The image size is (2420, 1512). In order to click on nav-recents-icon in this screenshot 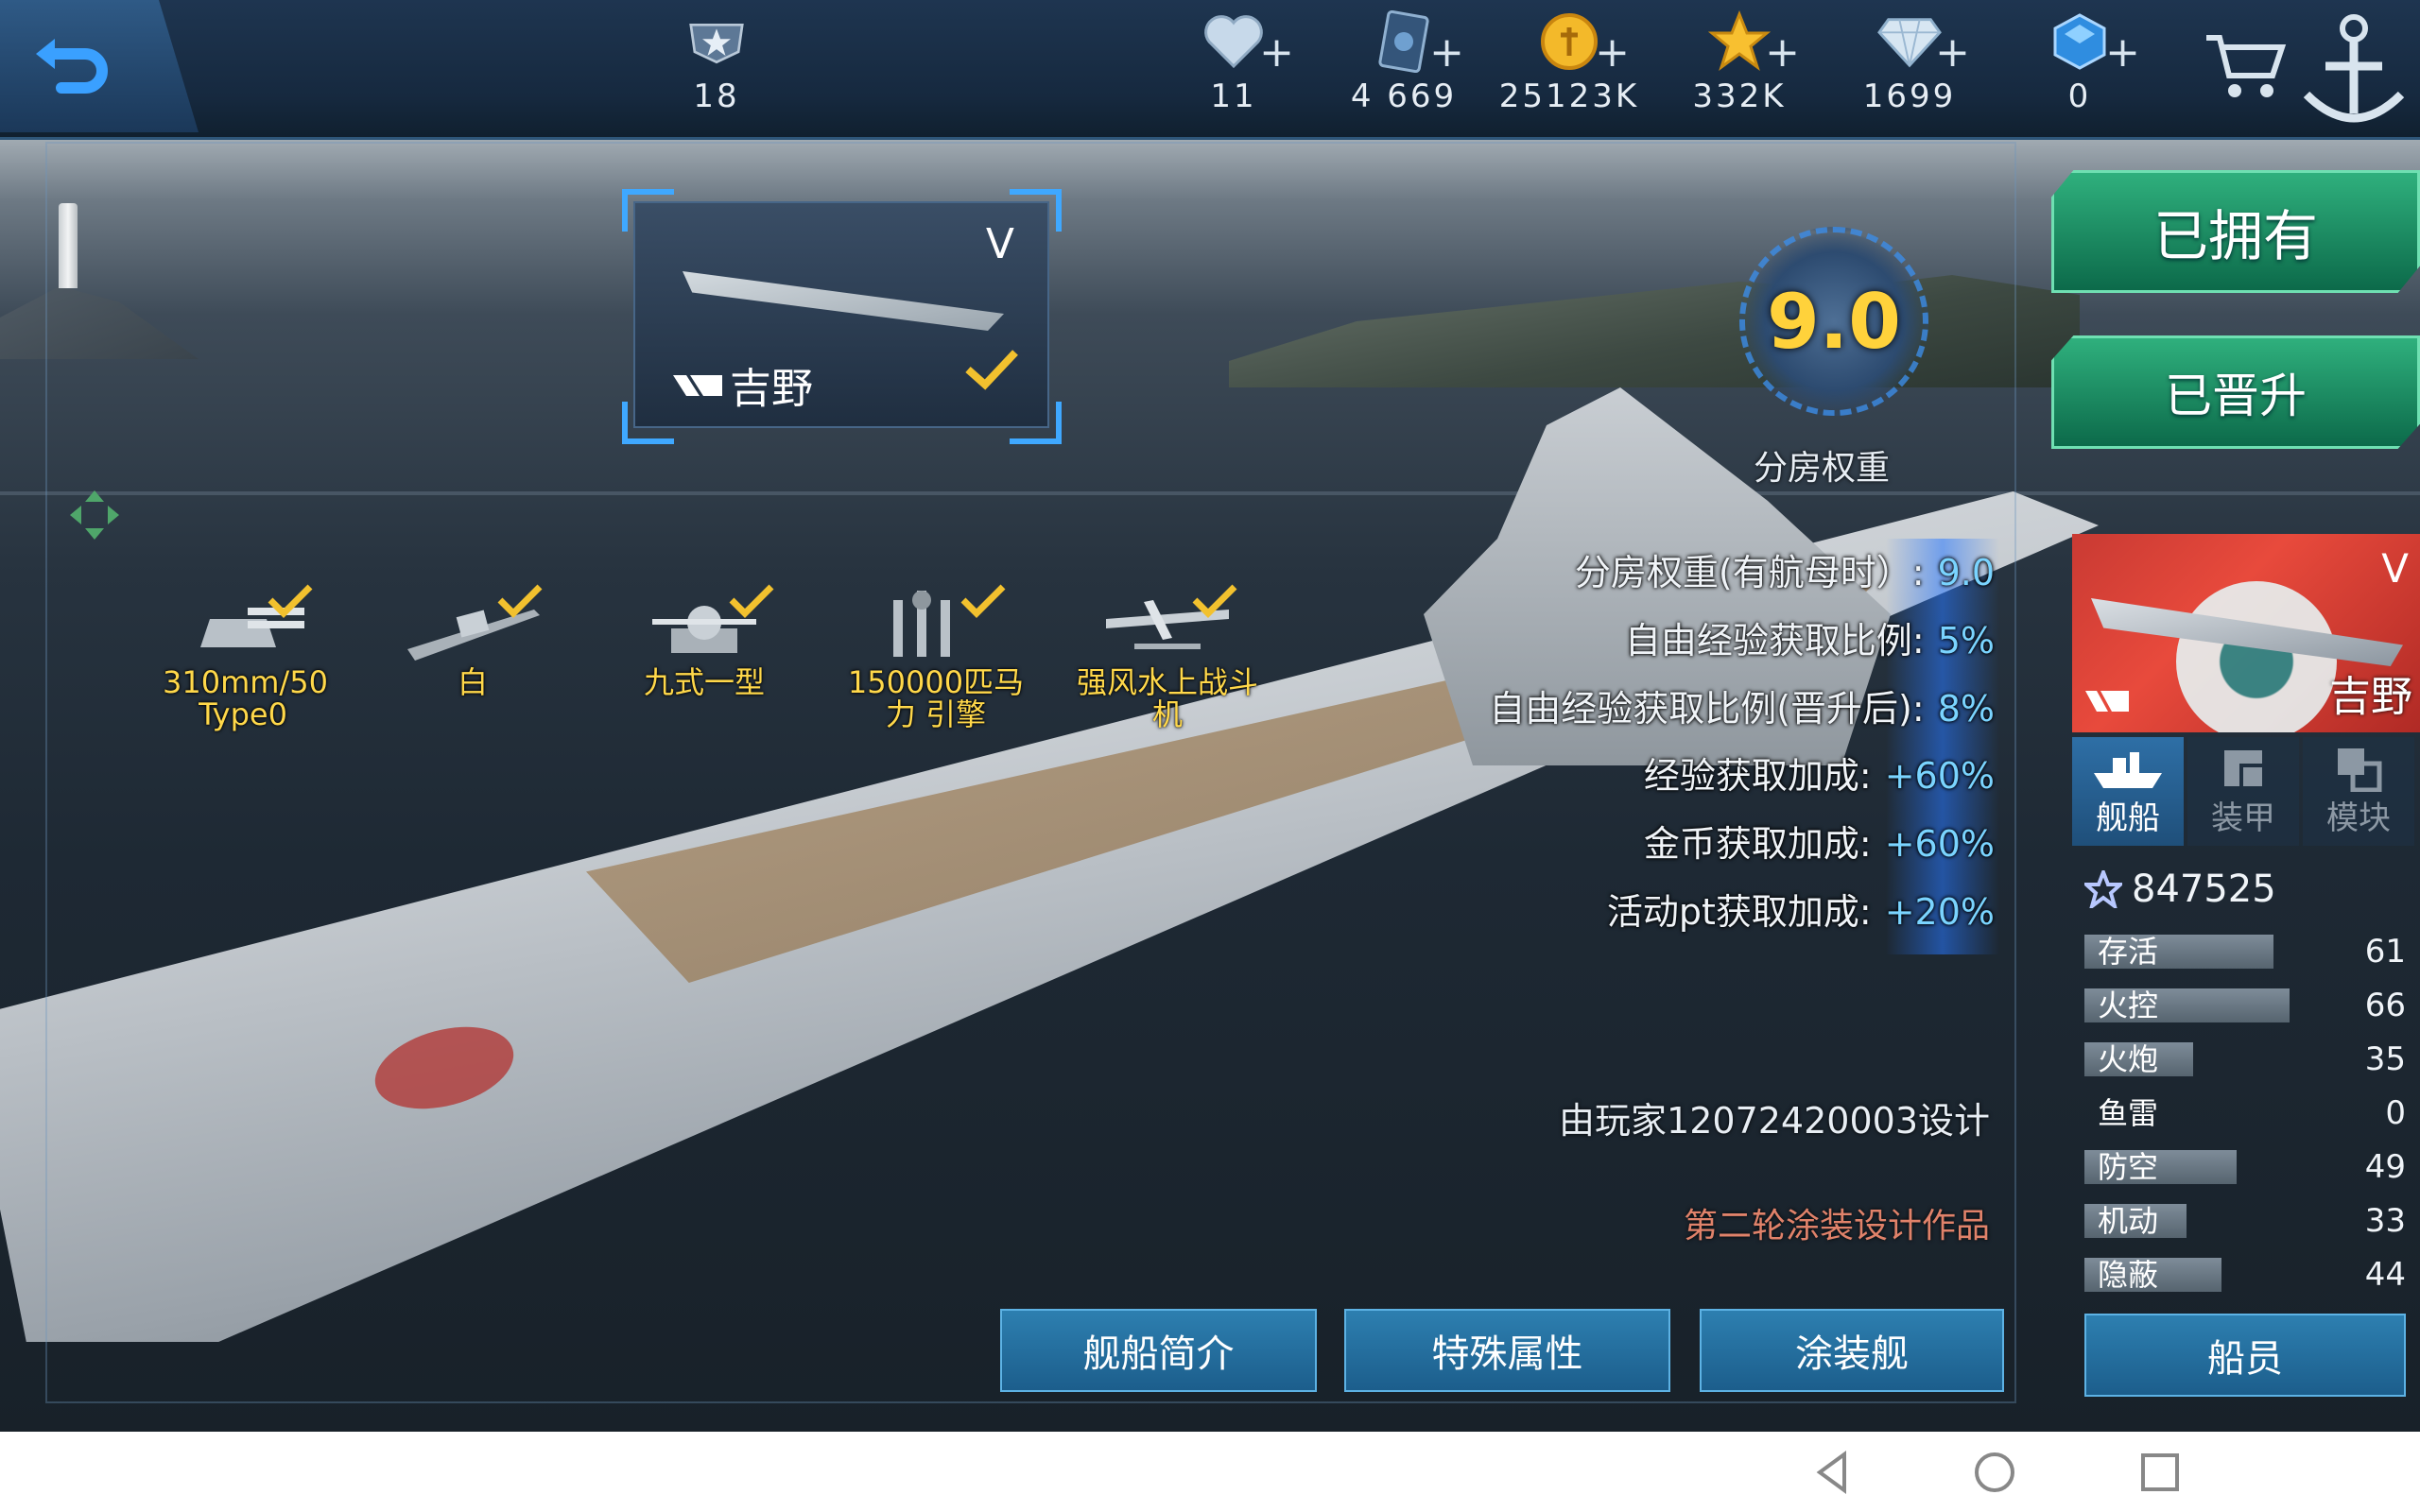, I will do `click(2160, 1472)`.